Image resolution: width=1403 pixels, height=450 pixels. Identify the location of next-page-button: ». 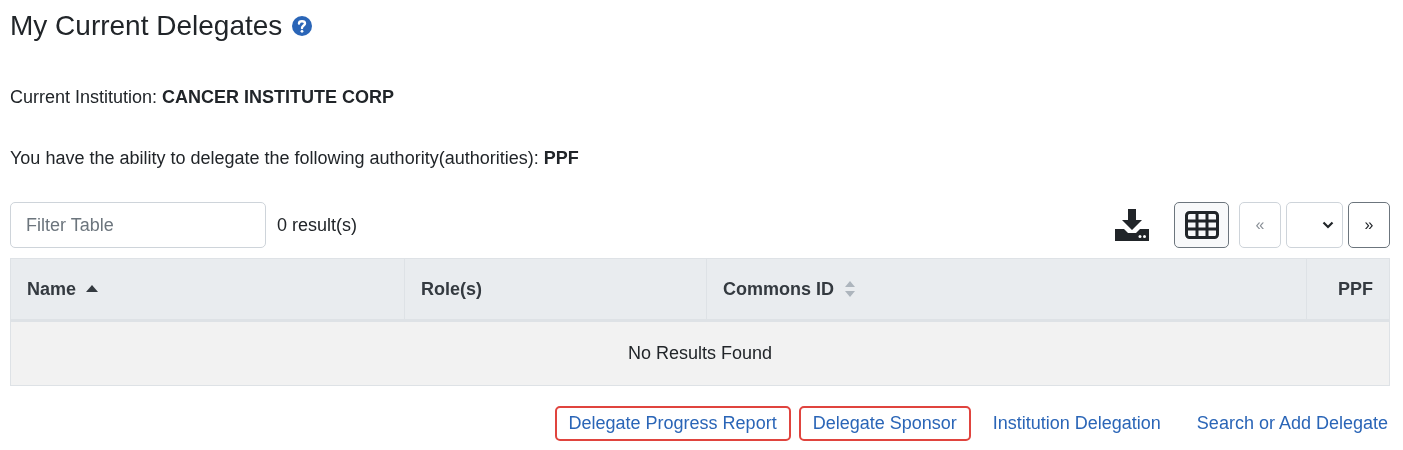
(1369, 225).